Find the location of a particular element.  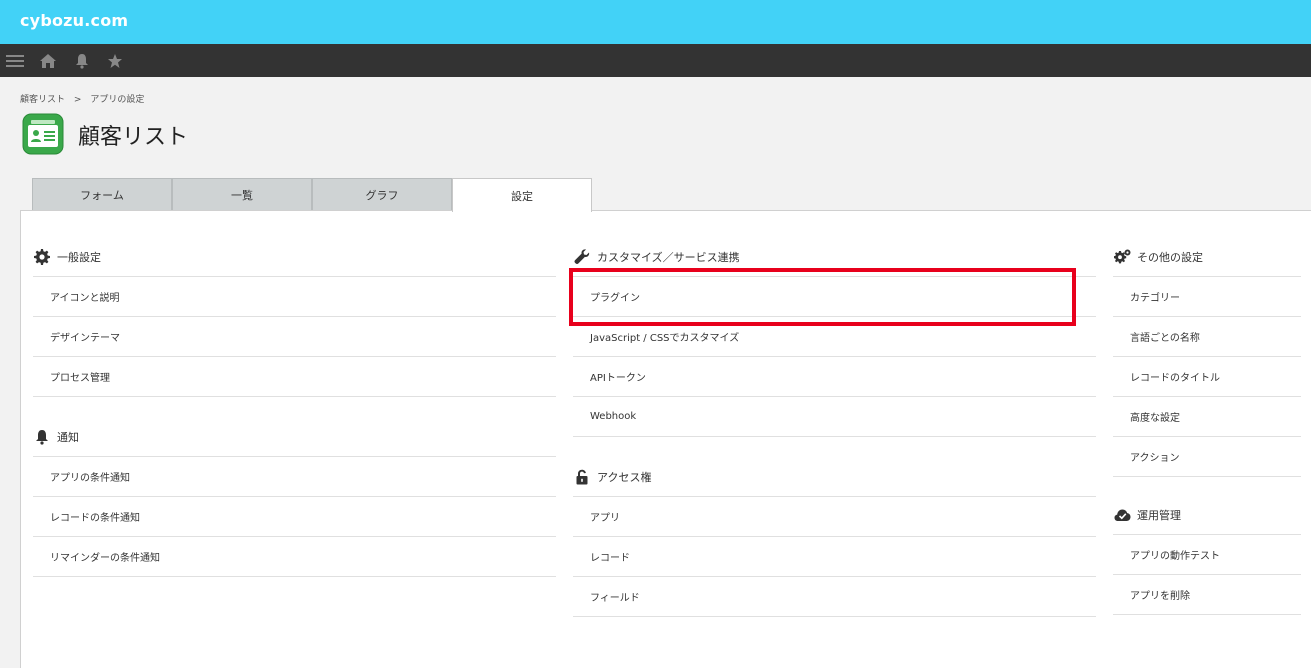

nav-bar is located at coordinates (655, 60).